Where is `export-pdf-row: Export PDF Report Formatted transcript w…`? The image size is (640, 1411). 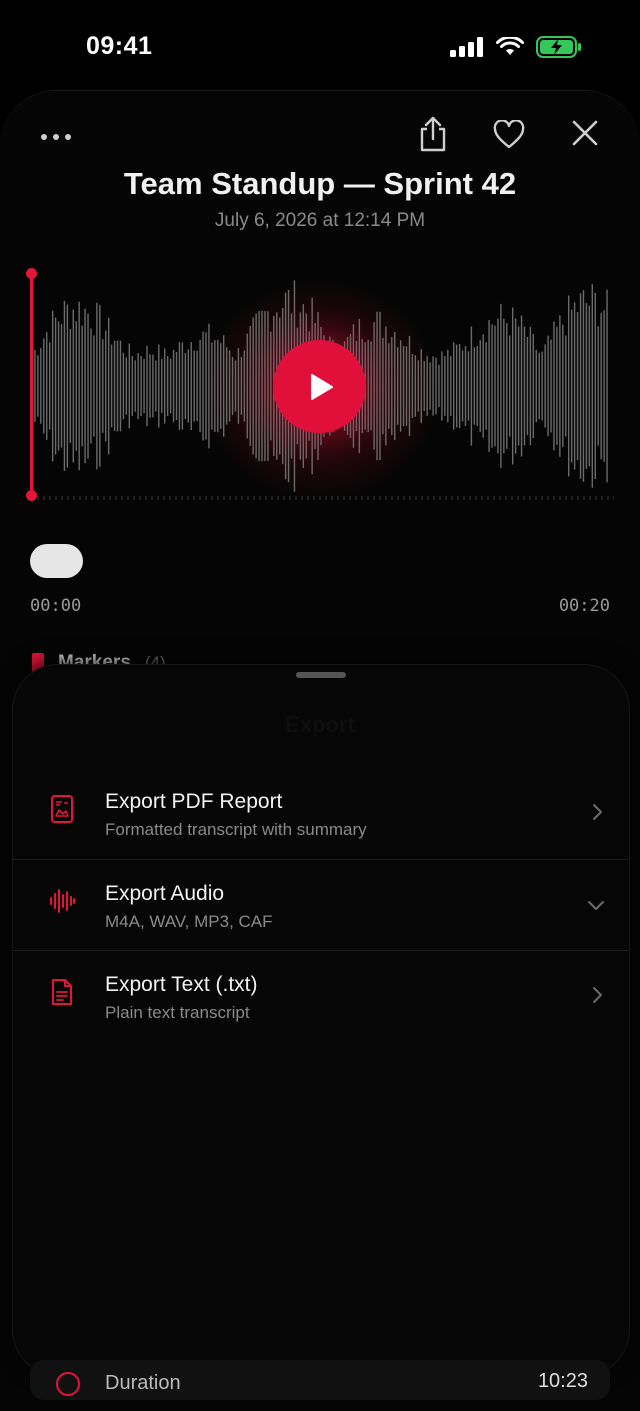
export-pdf-row: Export PDF Report Formatted transcript w… is located at coordinates (320, 813).